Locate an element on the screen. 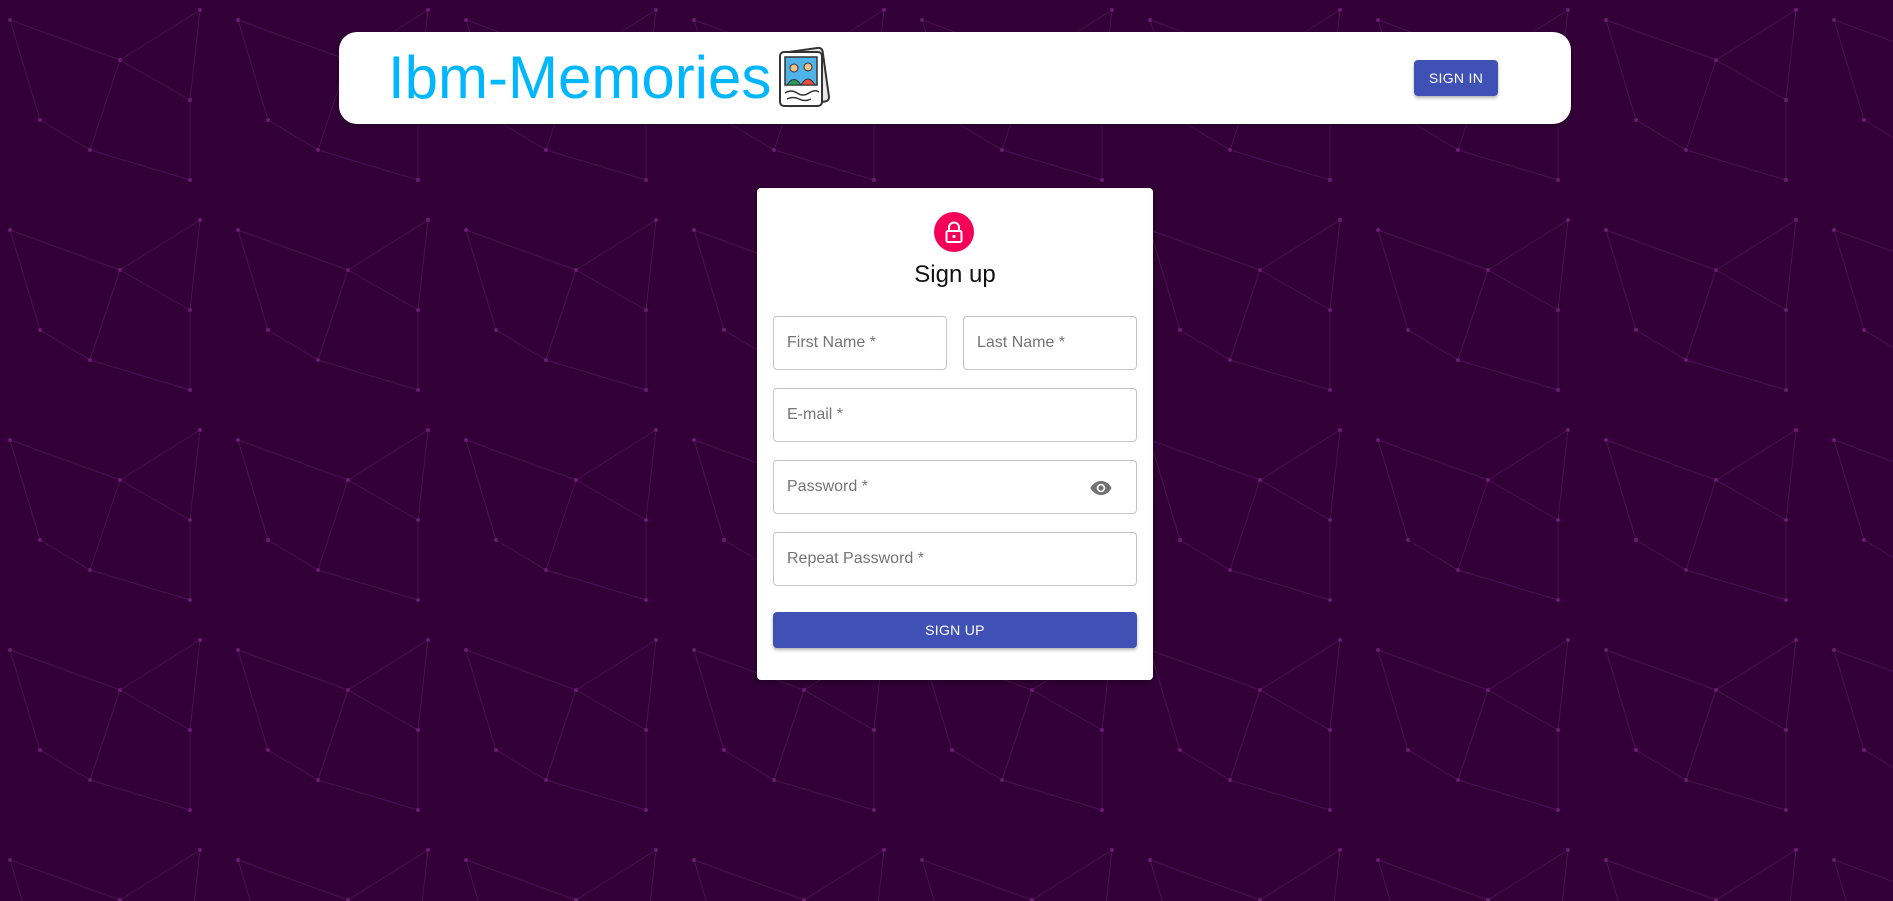 The width and height of the screenshot is (1893, 901). password-input is located at coordinates (955, 487).